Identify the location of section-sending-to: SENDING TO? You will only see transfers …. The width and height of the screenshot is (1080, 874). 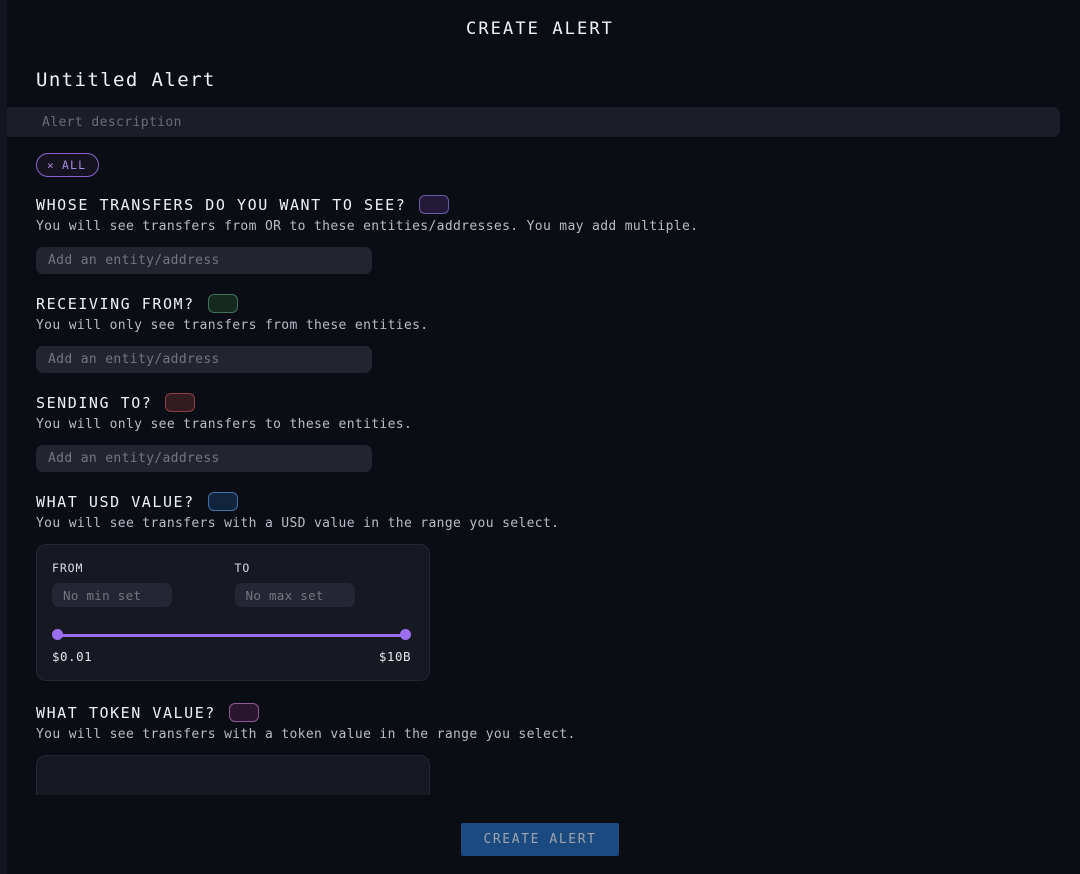
(558, 432).